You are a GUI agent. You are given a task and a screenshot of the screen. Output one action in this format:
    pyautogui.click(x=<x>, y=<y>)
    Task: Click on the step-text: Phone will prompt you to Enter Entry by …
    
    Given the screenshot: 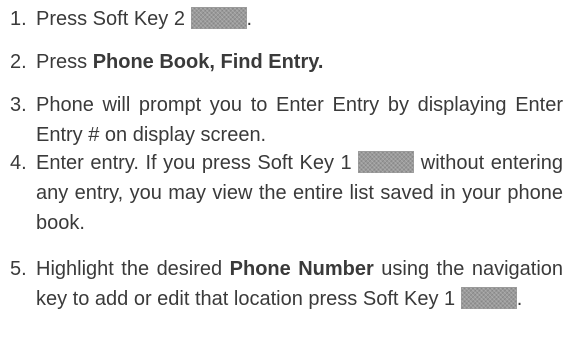 What is the action you would take?
    pyautogui.click(x=299, y=120)
    